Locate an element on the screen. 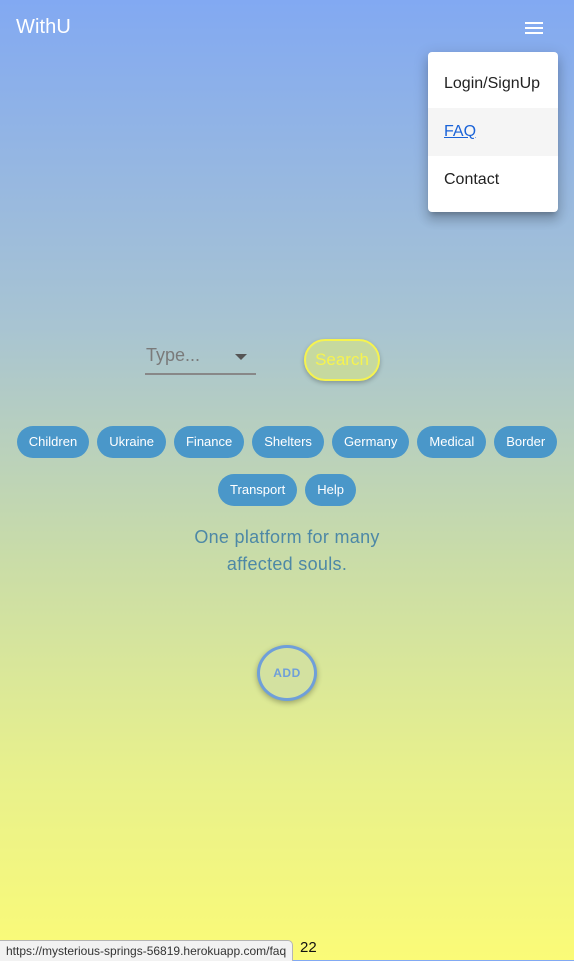 This screenshot has height=961, width=574. chip-shelters: Shelters is located at coordinates (288, 442).